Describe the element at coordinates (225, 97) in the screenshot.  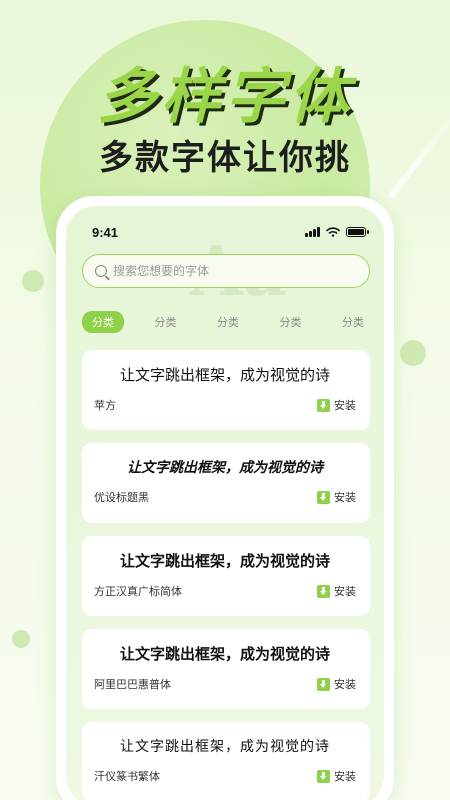
I see `hero-title: 多样字体` at that location.